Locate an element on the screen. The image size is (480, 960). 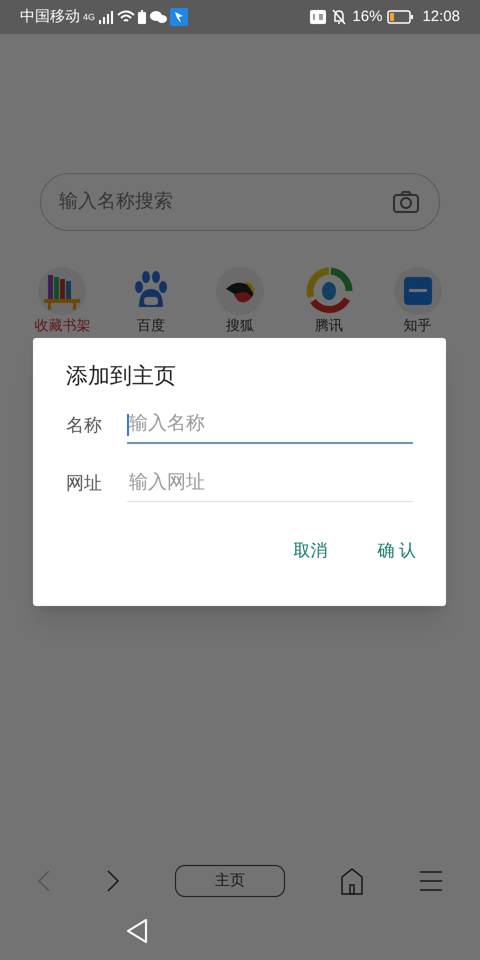
battery-icon is located at coordinates (400, 17).